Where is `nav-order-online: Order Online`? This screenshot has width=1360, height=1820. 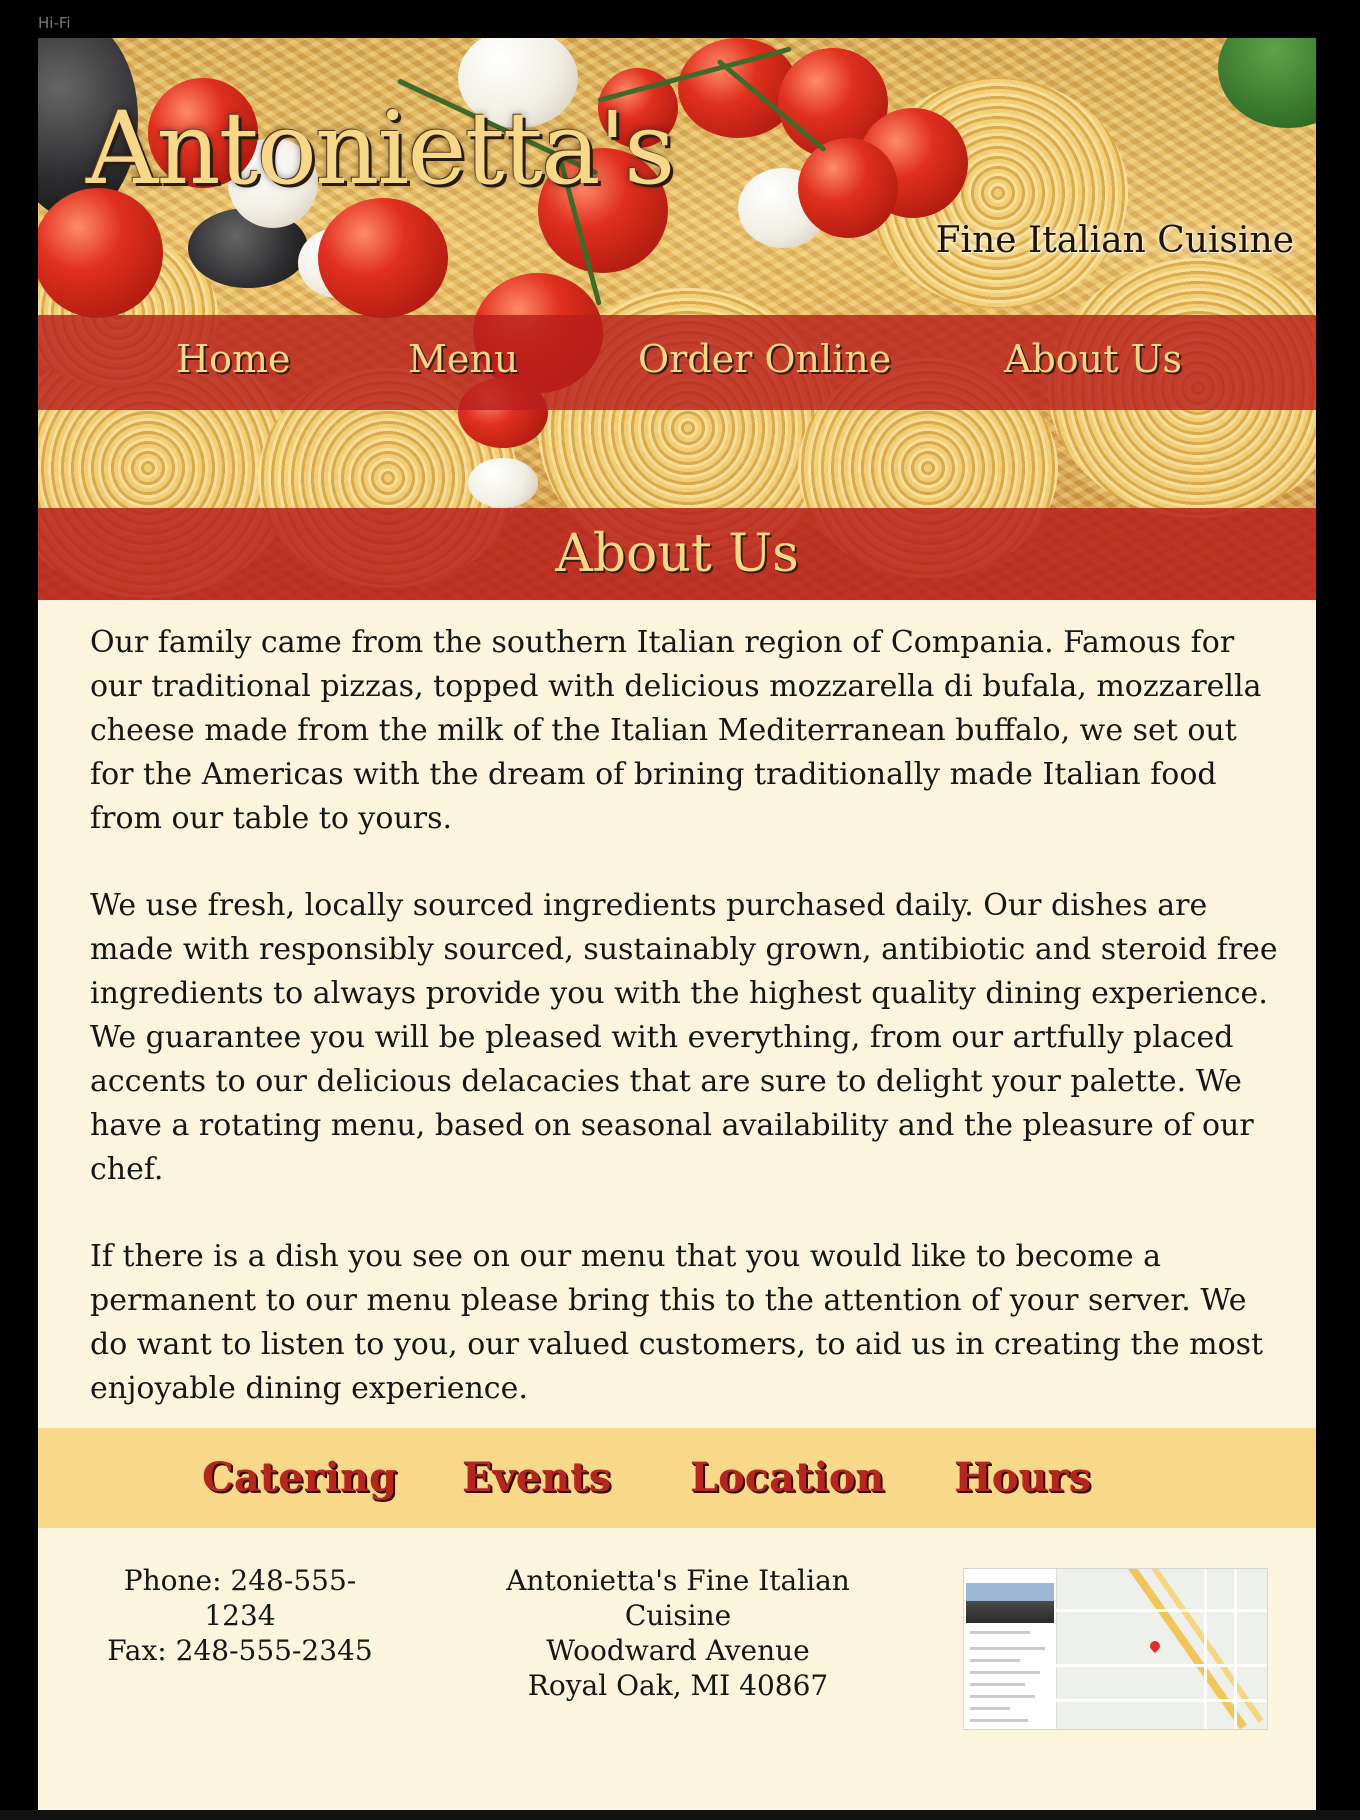 nav-order-online: Order Online is located at coordinates (764, 359).